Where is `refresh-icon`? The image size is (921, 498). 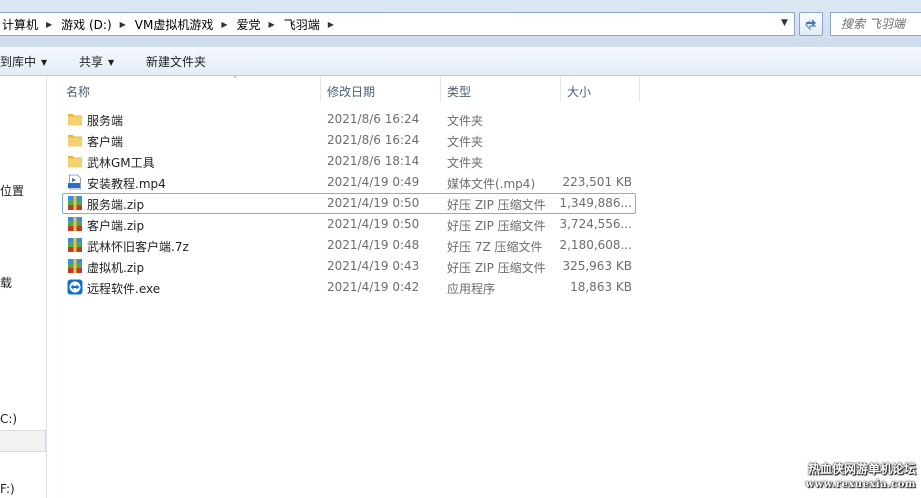 refresh-icon is located at coordinates (810, 25).